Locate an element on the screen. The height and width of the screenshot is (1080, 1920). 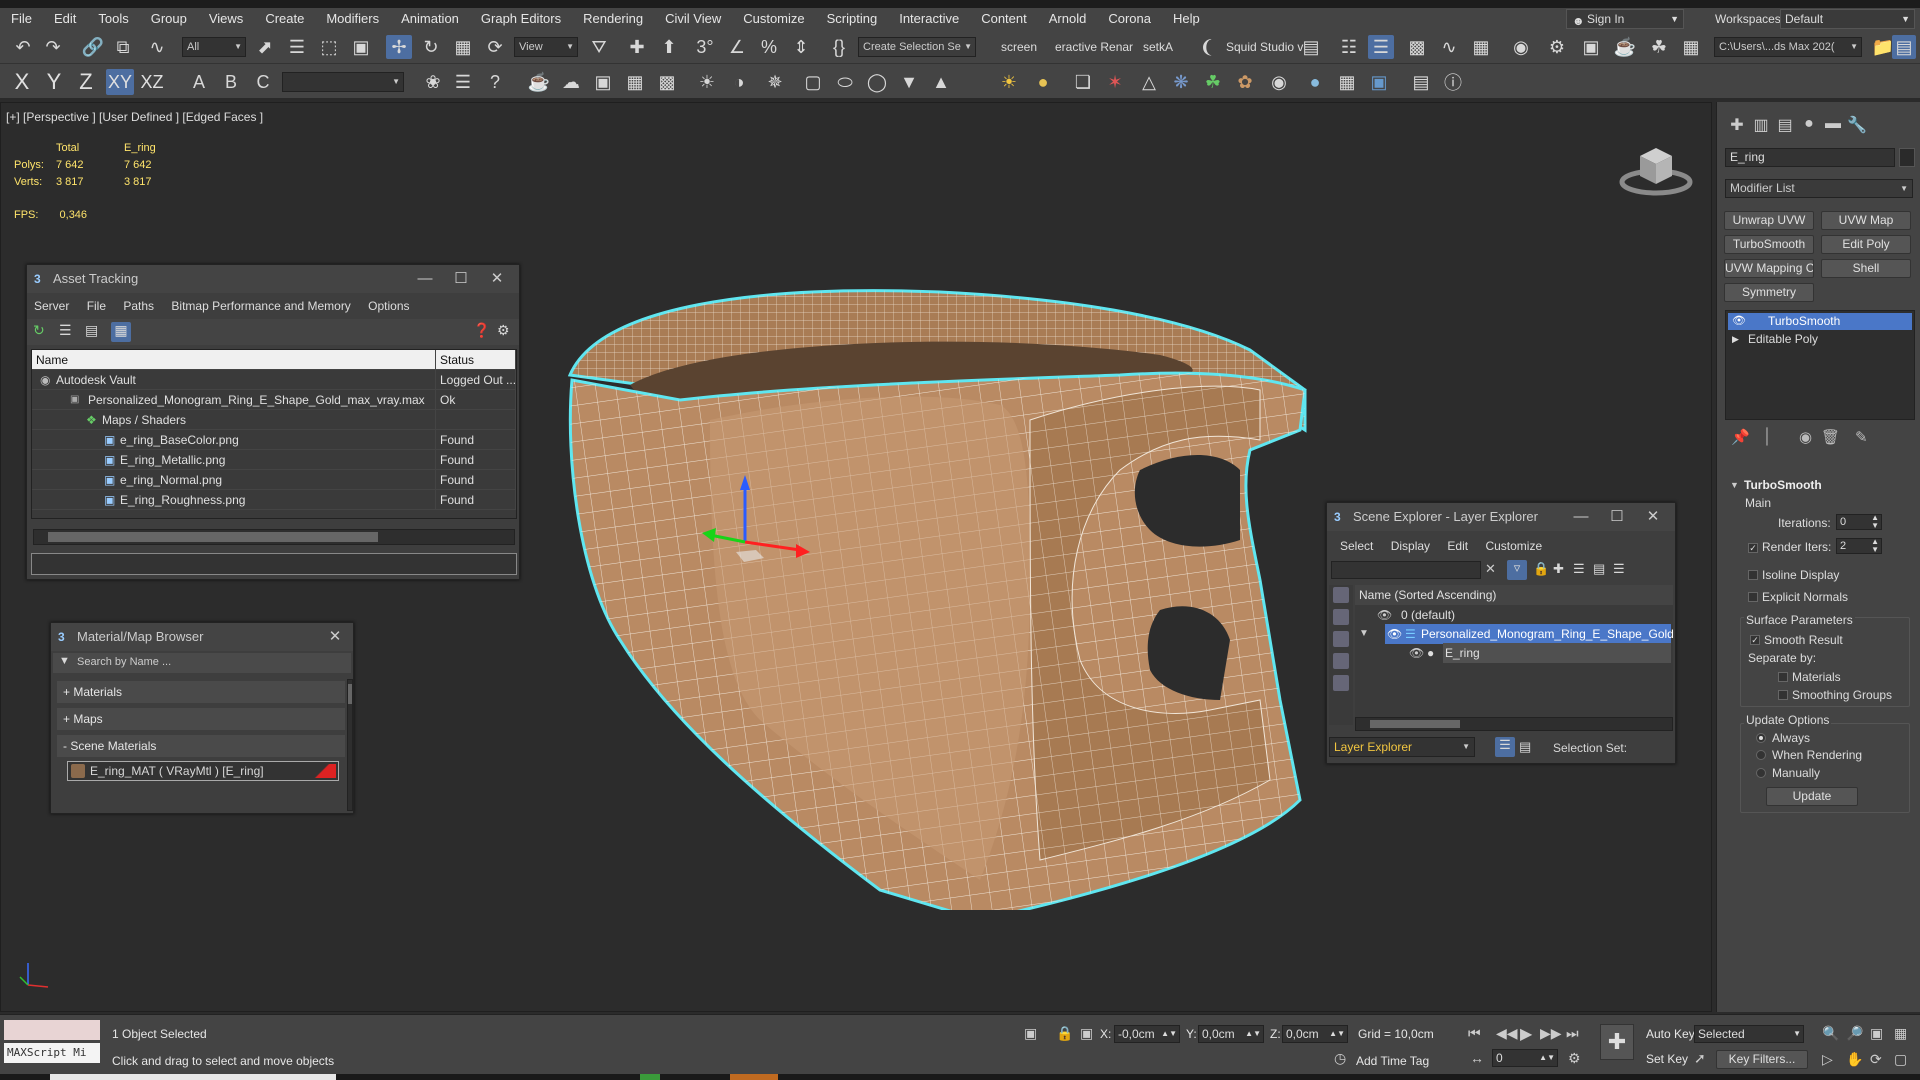
menu-file: File is located at coordinates (21, 19).